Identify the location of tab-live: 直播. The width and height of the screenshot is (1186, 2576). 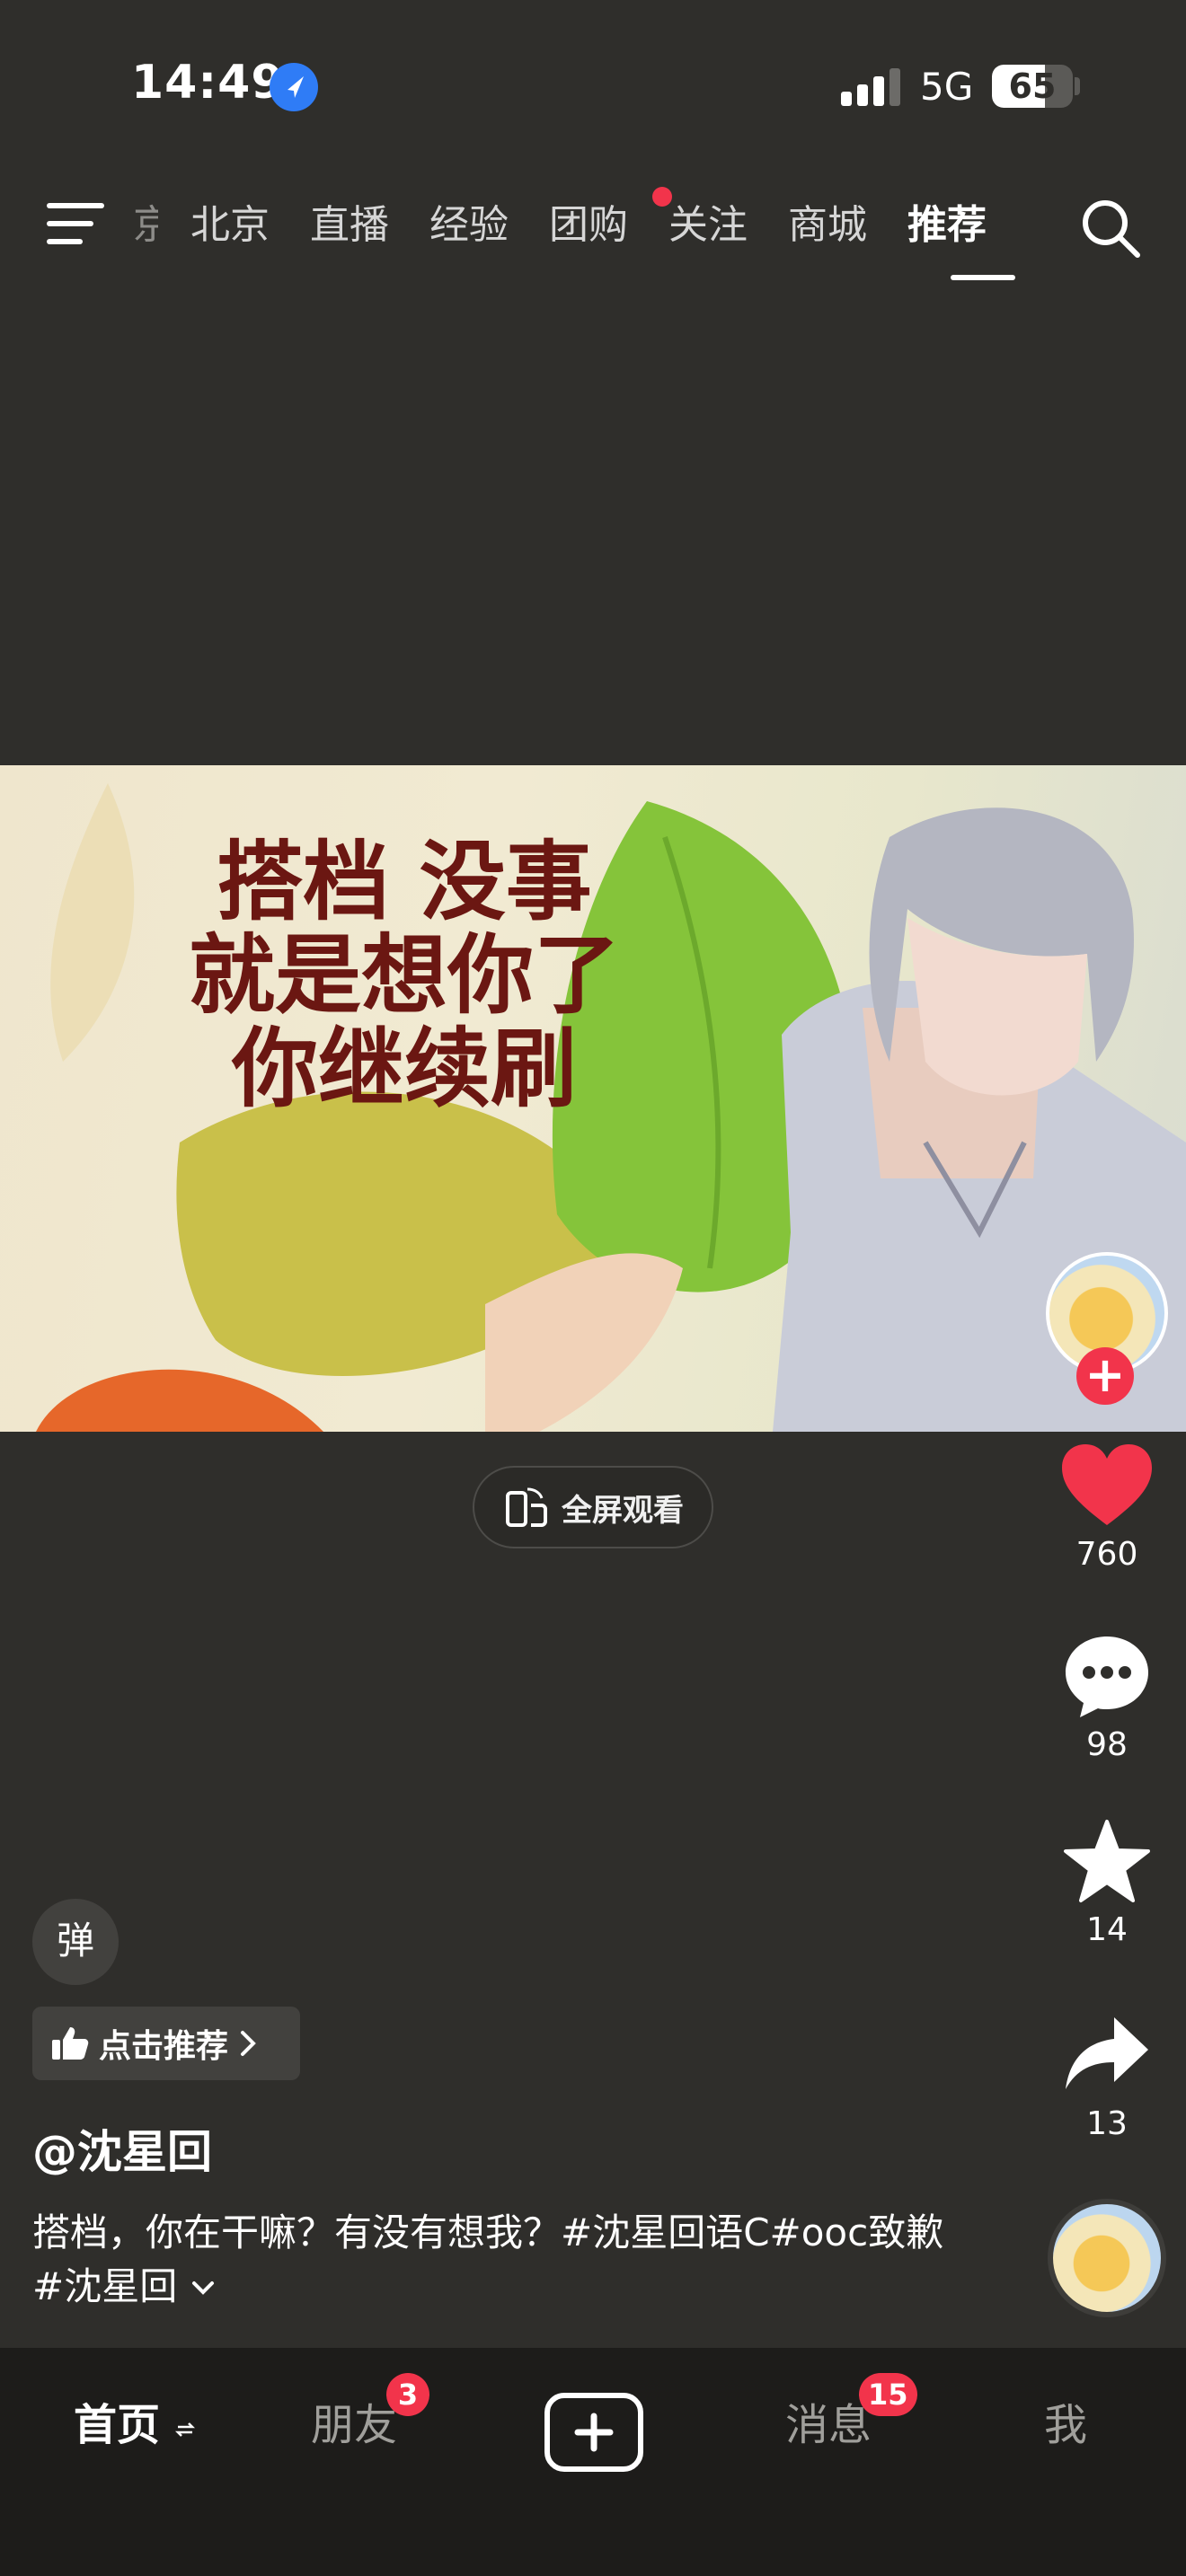
(349, 228).